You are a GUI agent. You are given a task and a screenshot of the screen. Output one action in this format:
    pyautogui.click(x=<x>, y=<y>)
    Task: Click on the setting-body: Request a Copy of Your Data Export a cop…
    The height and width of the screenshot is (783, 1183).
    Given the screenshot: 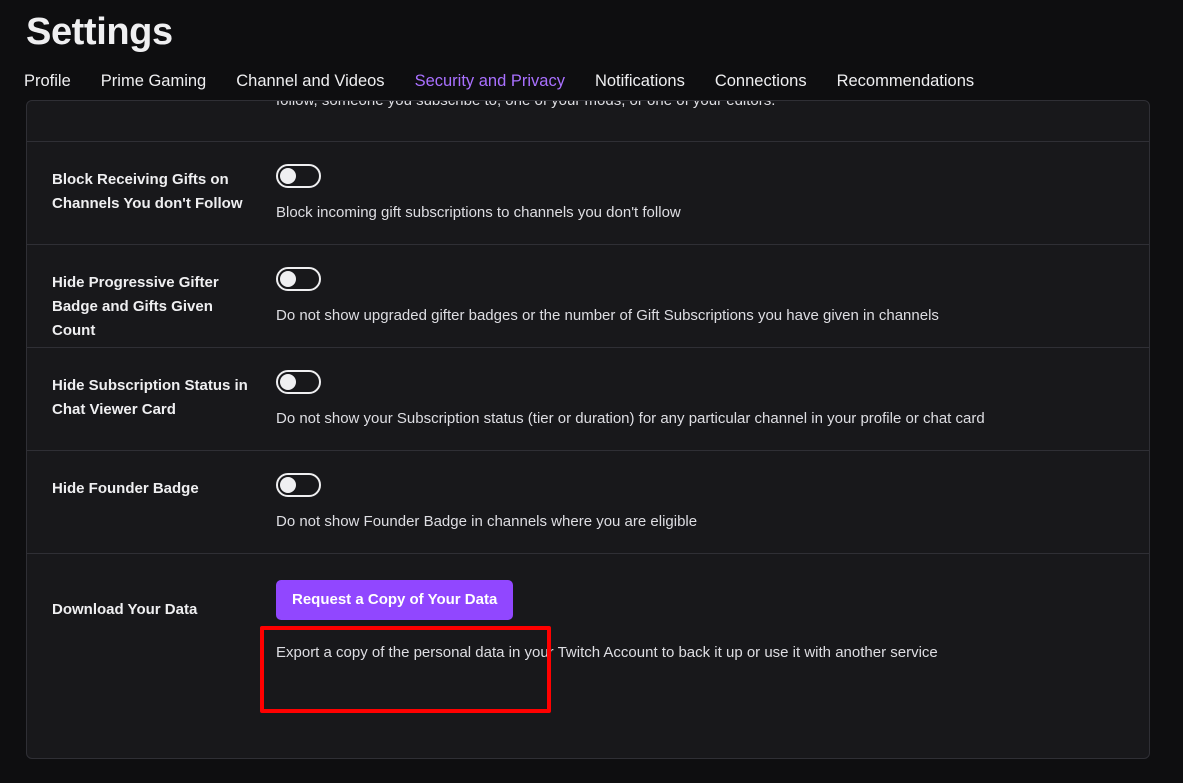 What is the action you would take?
    pyautogui.click(x=712, y=609)
    